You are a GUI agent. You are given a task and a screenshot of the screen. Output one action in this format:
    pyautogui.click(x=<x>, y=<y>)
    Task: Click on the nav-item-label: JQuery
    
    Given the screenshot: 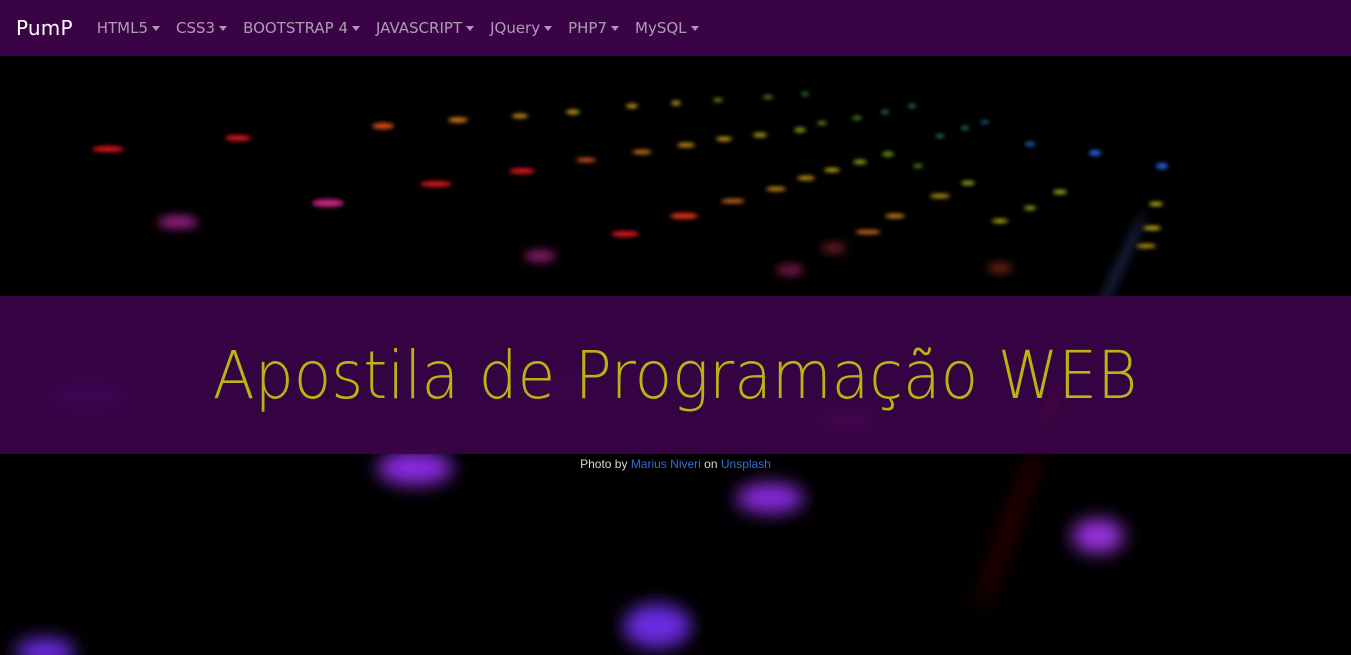 What is the action you would take?
    pyautogui.click(x=515, y=28)
    